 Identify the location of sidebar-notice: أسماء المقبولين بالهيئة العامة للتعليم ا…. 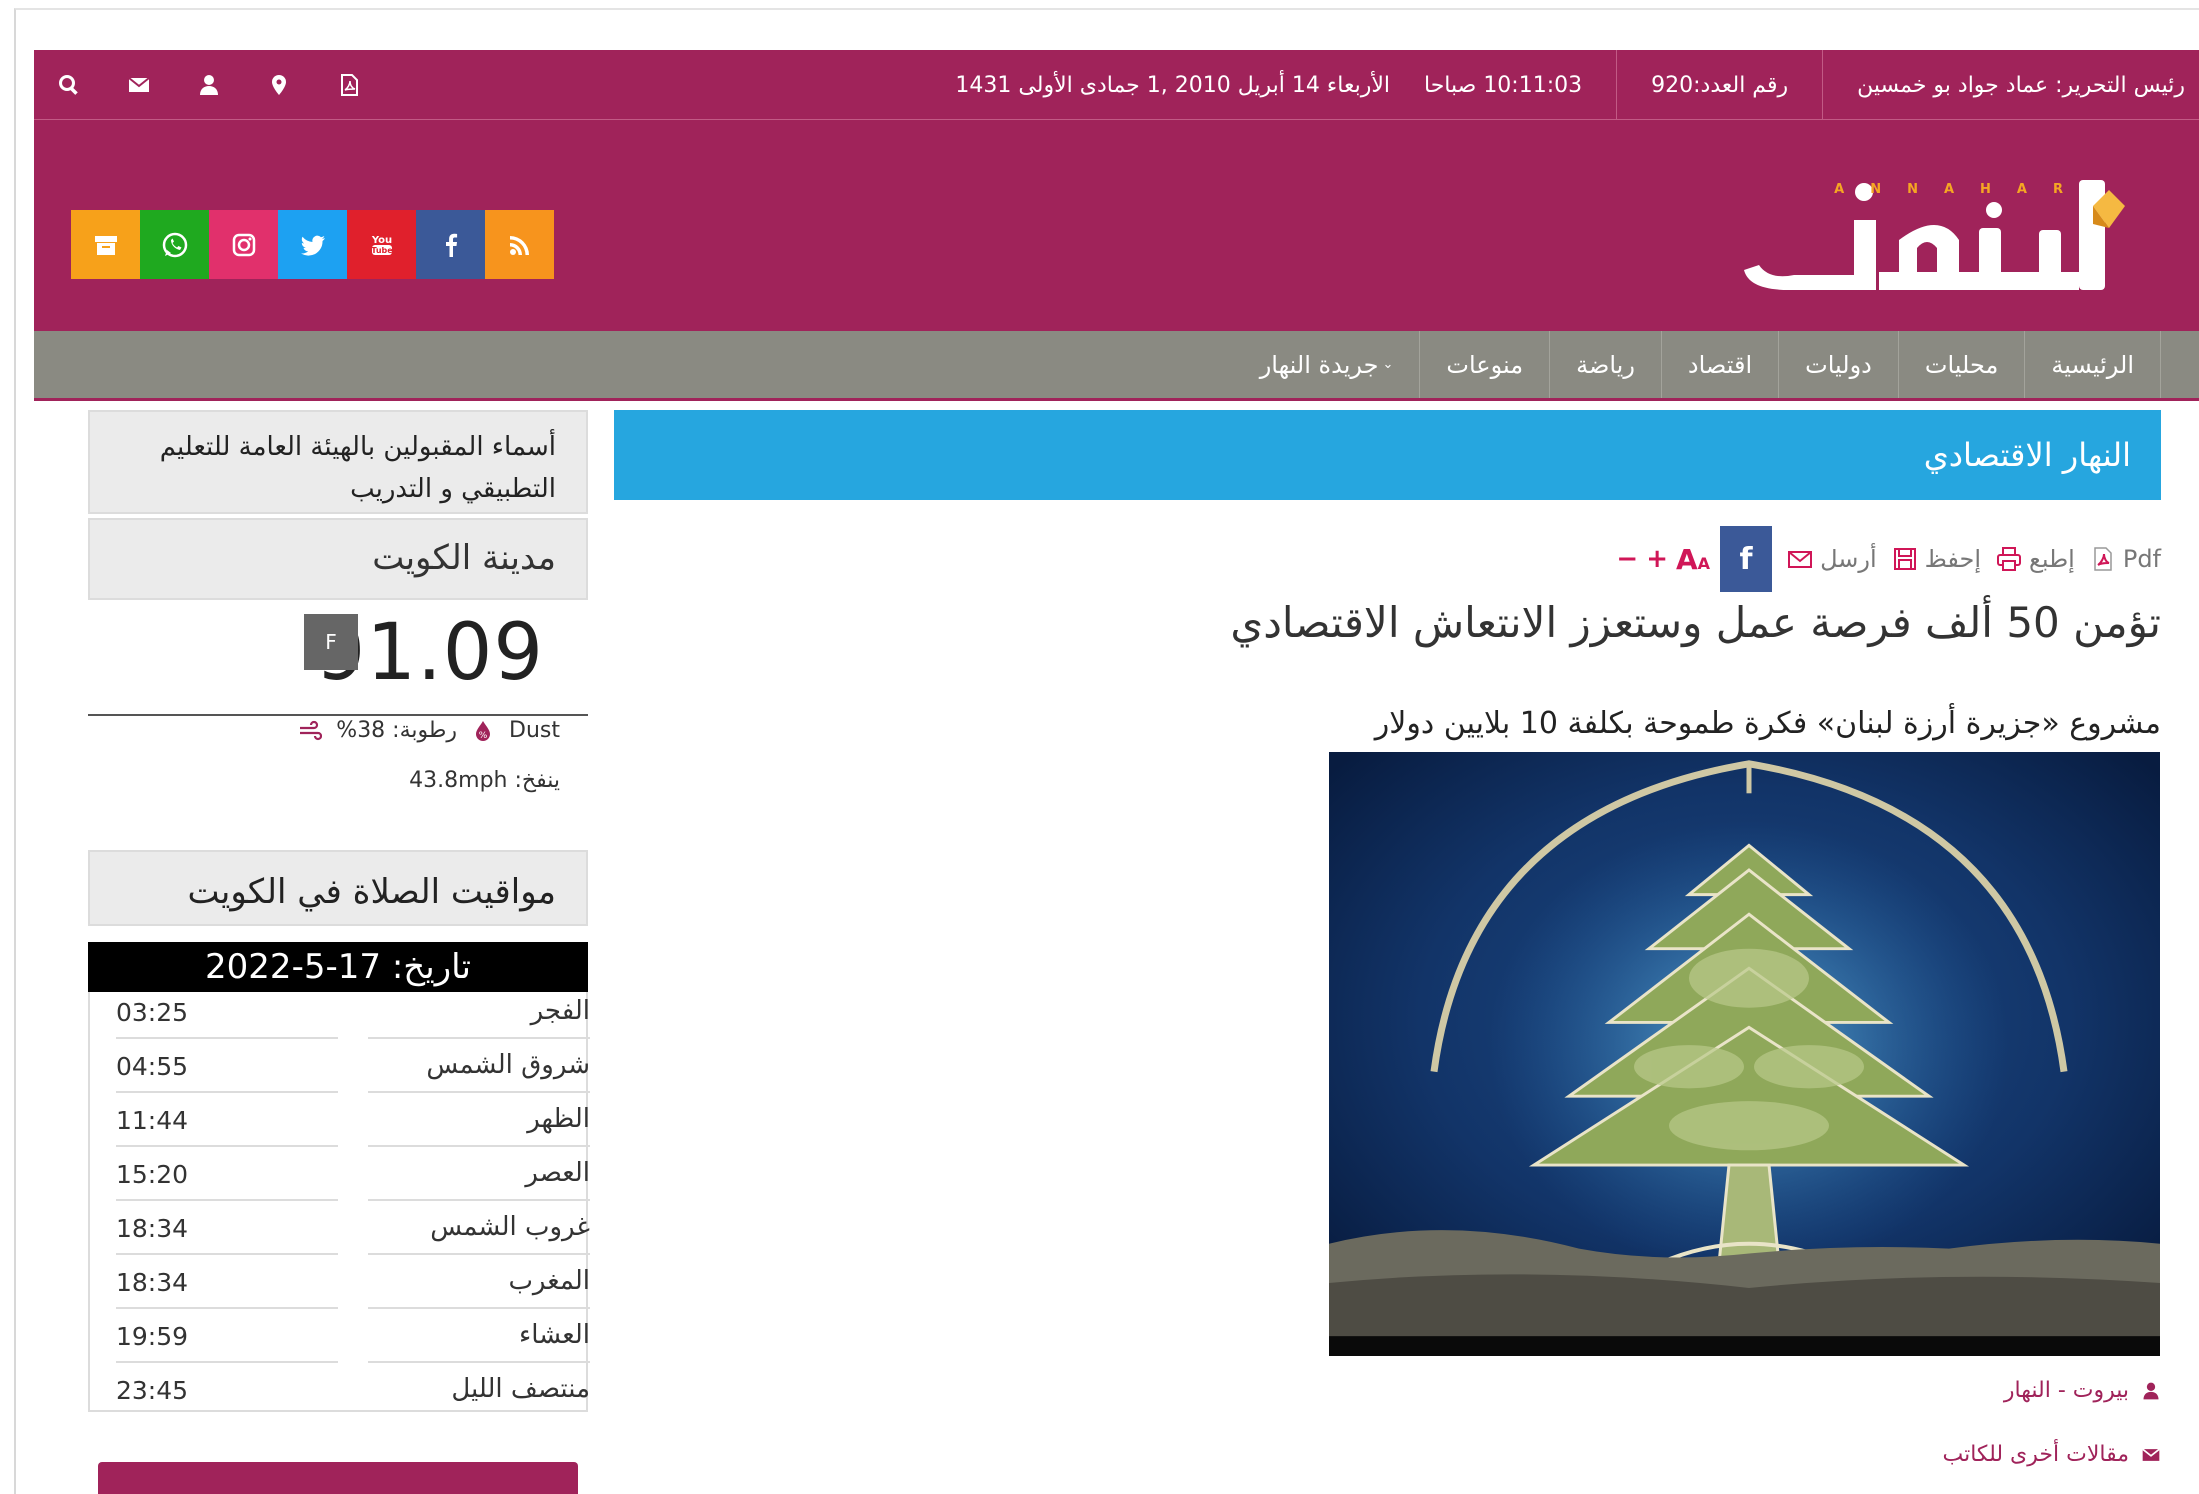
(338, 462).